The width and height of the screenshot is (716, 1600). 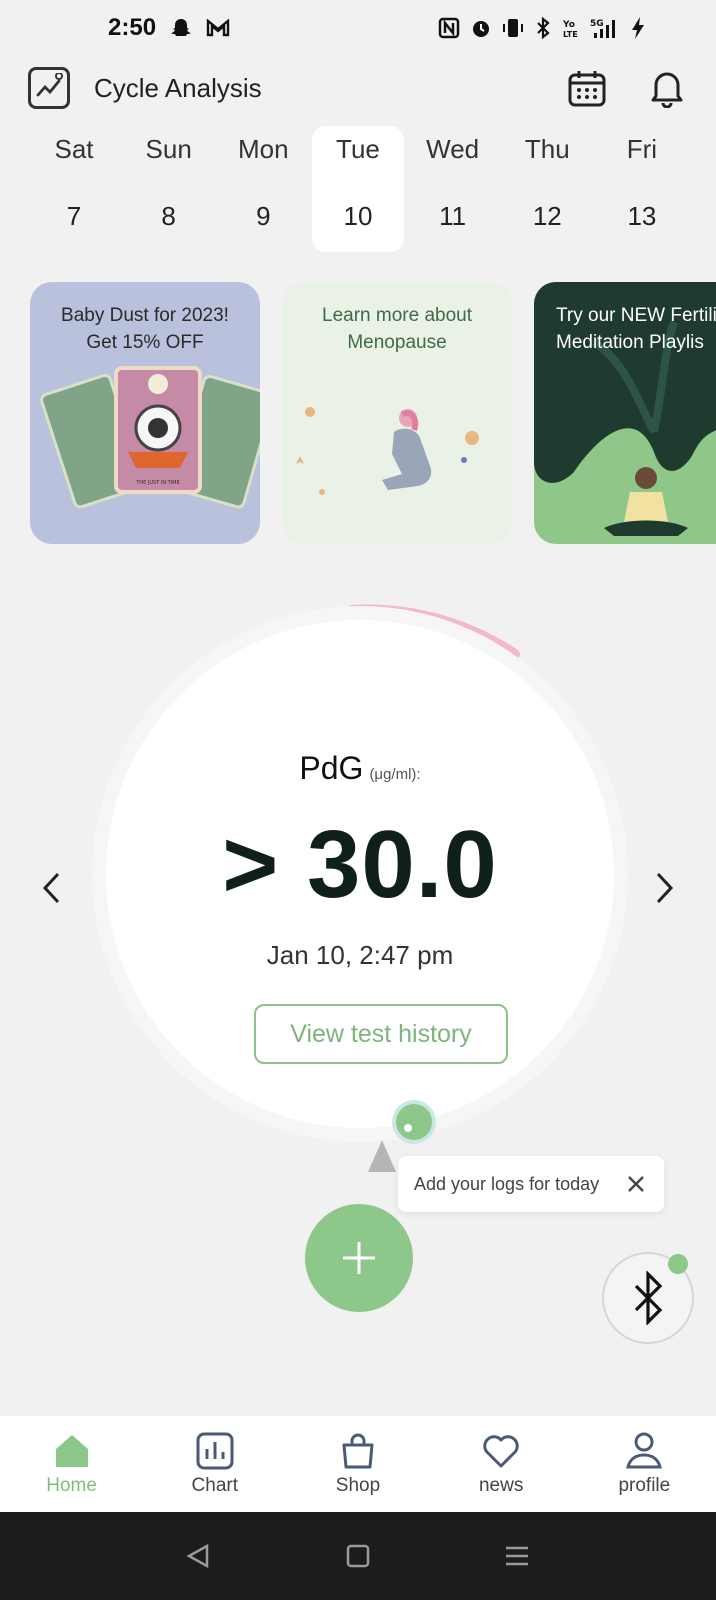 I want to click on day-name: Sun, so click(x=168, y=149).